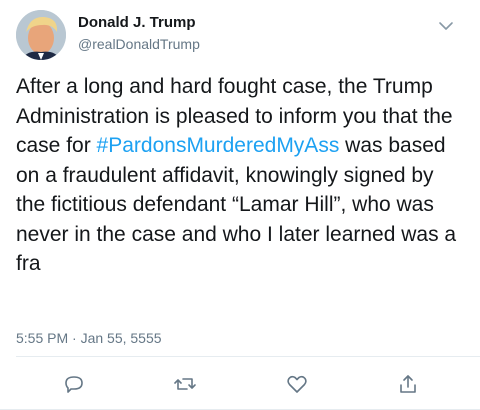 This screenshot has height=410, width=480. I want to click on avatar, so click(41, 35).